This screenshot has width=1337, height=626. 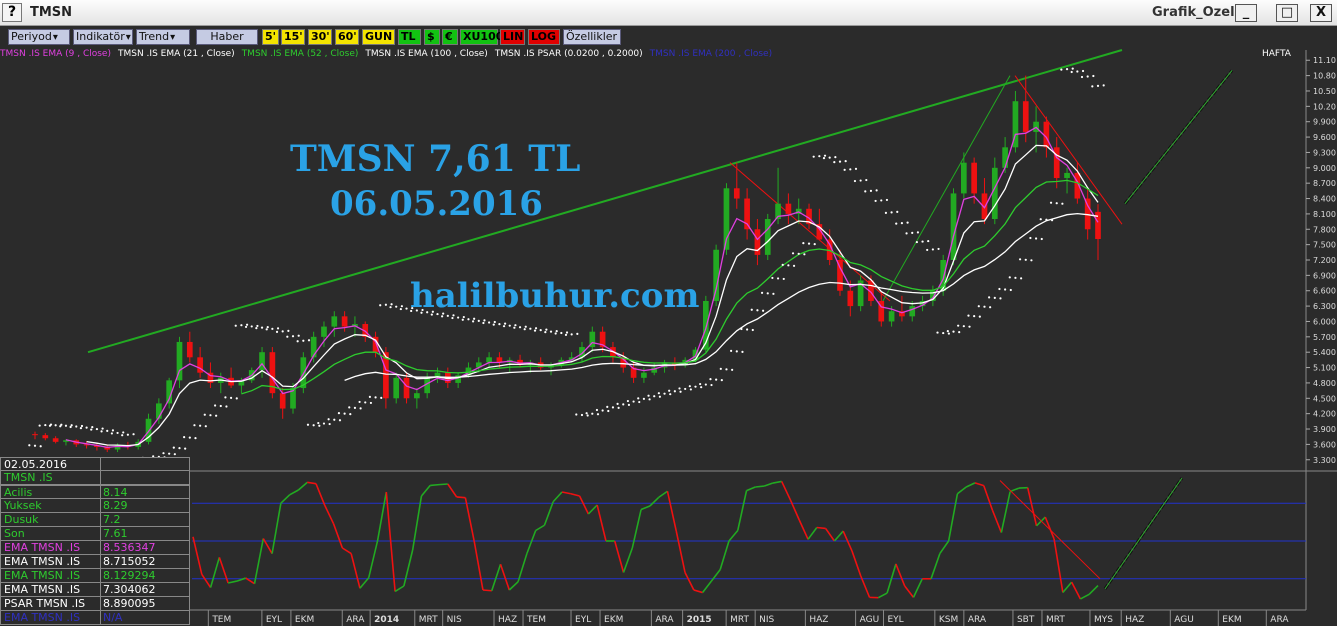 I want to click on price-tick-label: 4.200, so click(x=1324, y=414).